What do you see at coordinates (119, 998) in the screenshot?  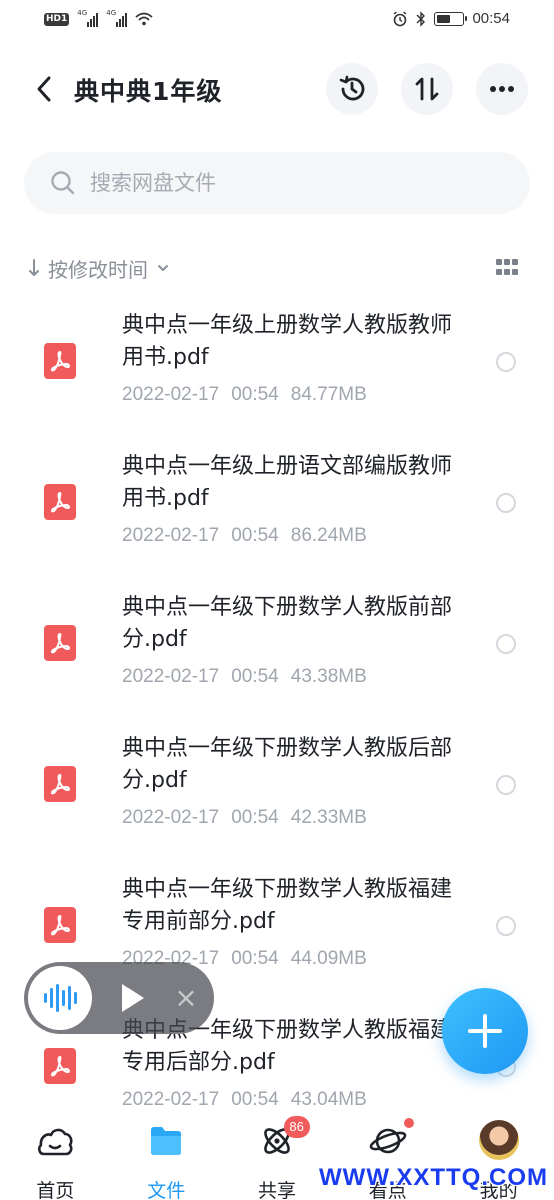 I see `floating-audio-player: ×` at bounding box center [119, 998].